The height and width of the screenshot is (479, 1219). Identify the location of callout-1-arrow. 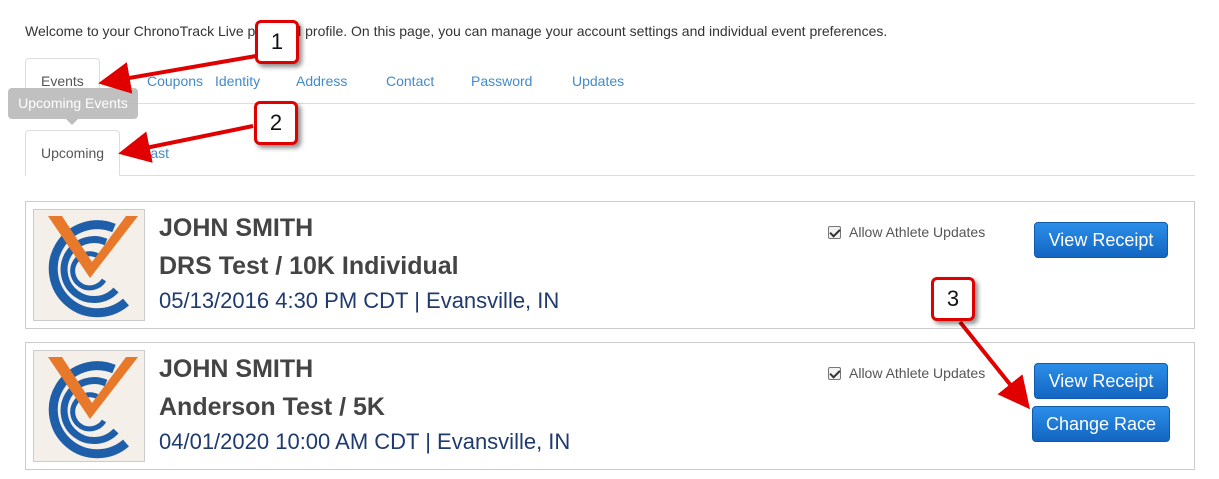
(177, 74).